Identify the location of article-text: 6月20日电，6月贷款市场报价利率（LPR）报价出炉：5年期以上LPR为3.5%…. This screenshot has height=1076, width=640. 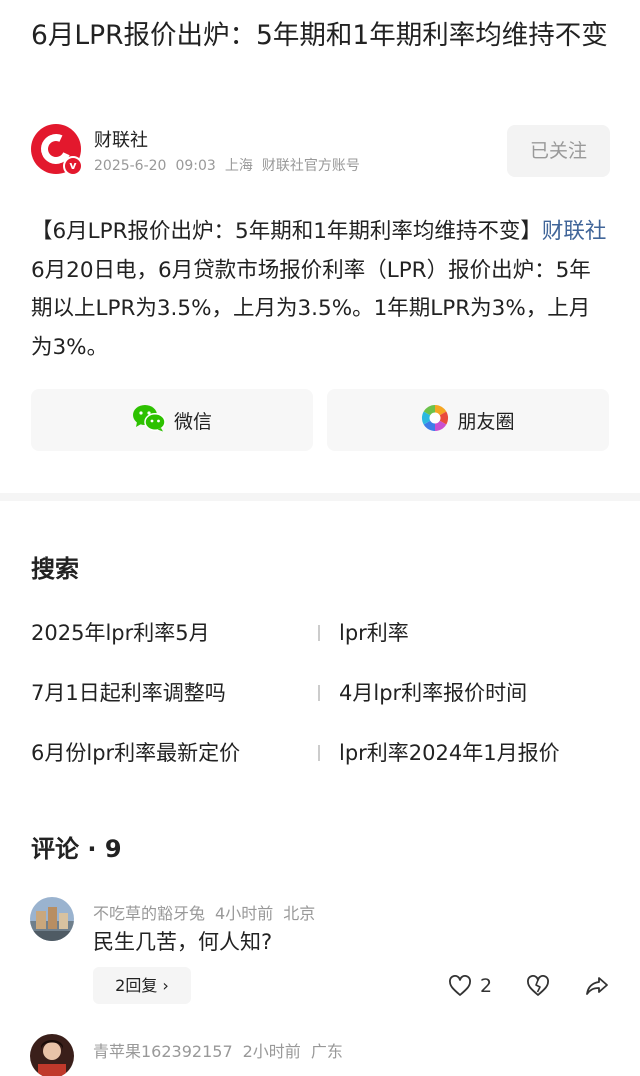
(311, 308).